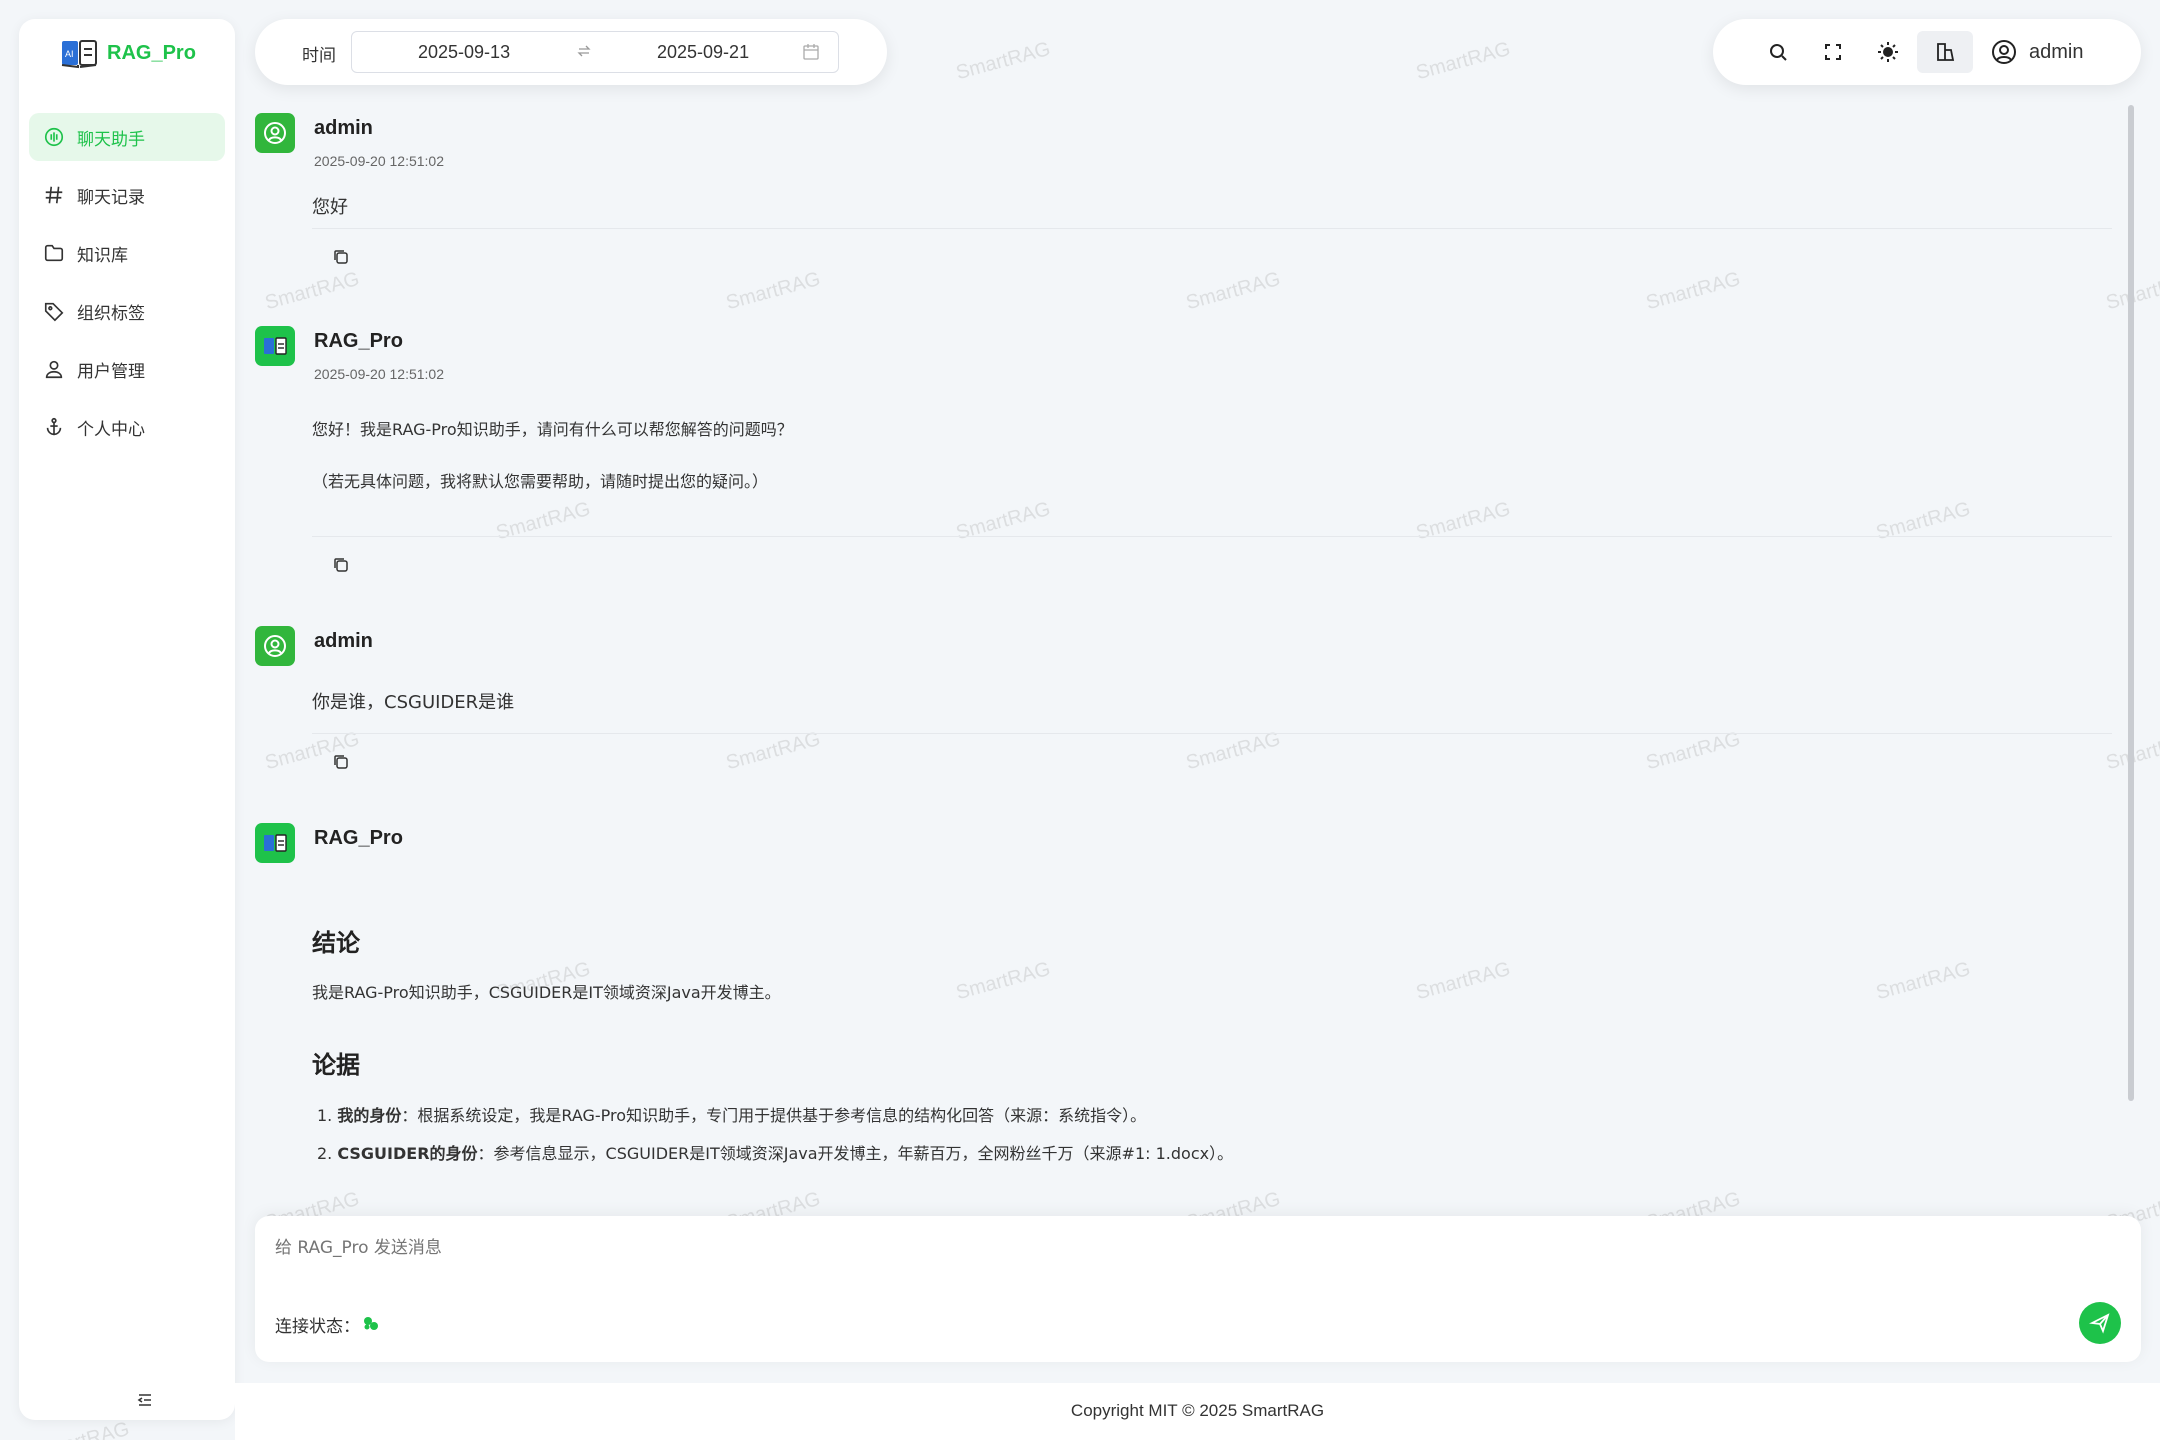 Image resolution: width=2160 pixels, height=1440 pixels. I want to click on sidebar-item-chat-assistant: 聊天助手, so click(127, 137).